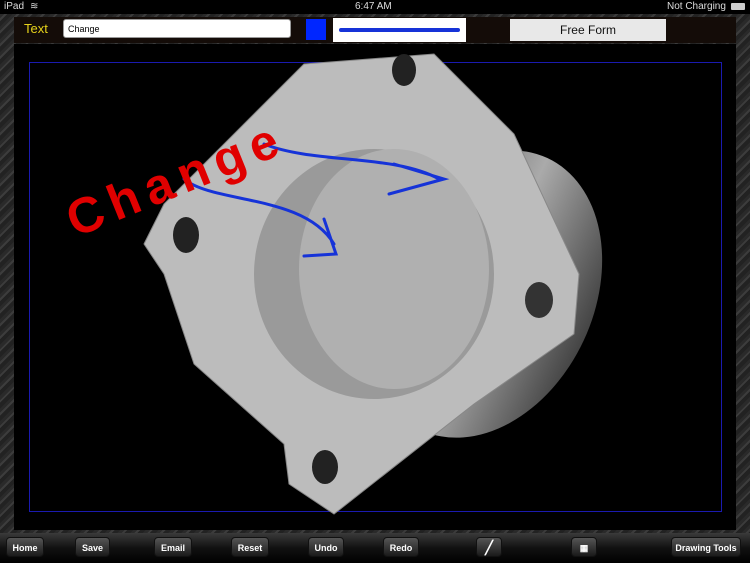  I want to click on color-swatch, so click(316, 29).